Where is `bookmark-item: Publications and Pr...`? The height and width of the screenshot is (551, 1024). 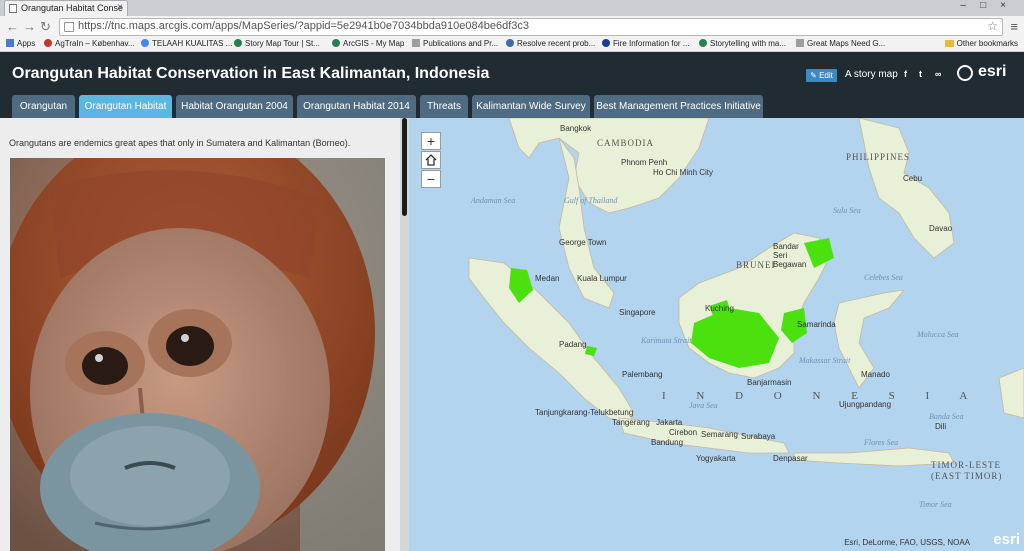
bookmark-item: Publications and Pr... is located at coordinates (455, 43).